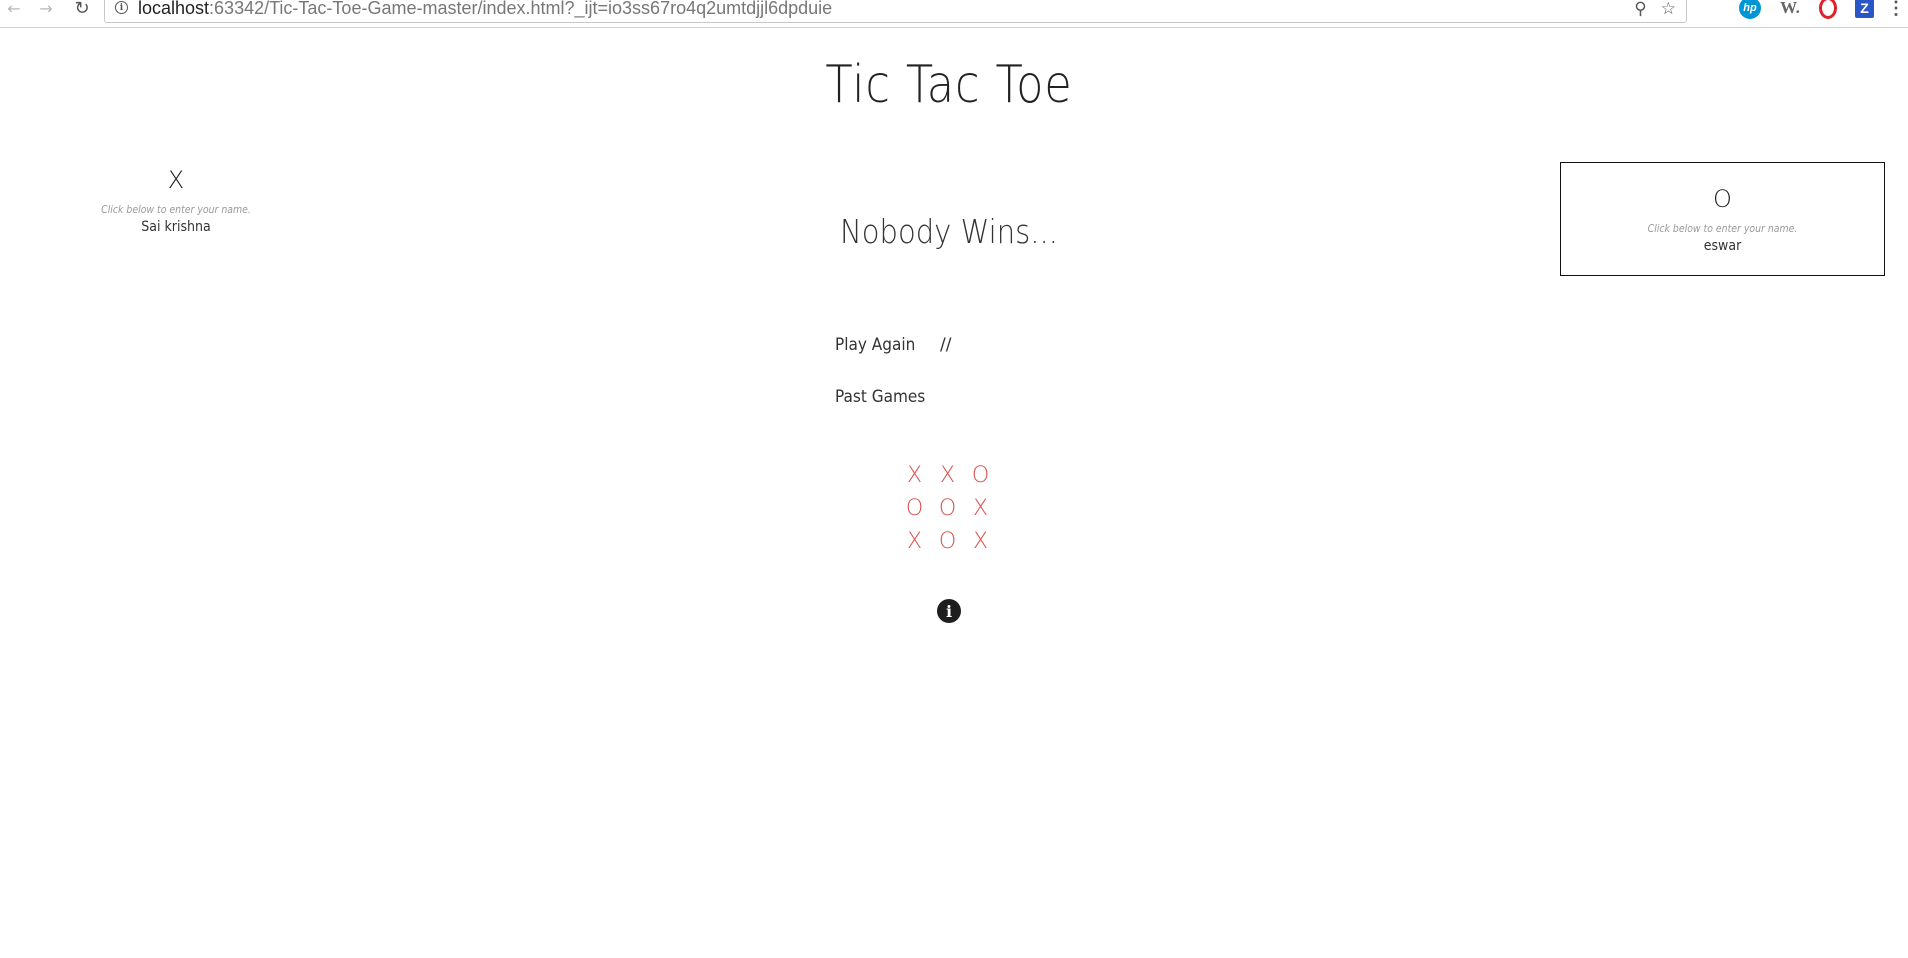 The width and height of the screenshot is (1908, 958). Describe the element at coordinates (980, 475) in the screenshot. I see `board-cell-3: O` at that location.